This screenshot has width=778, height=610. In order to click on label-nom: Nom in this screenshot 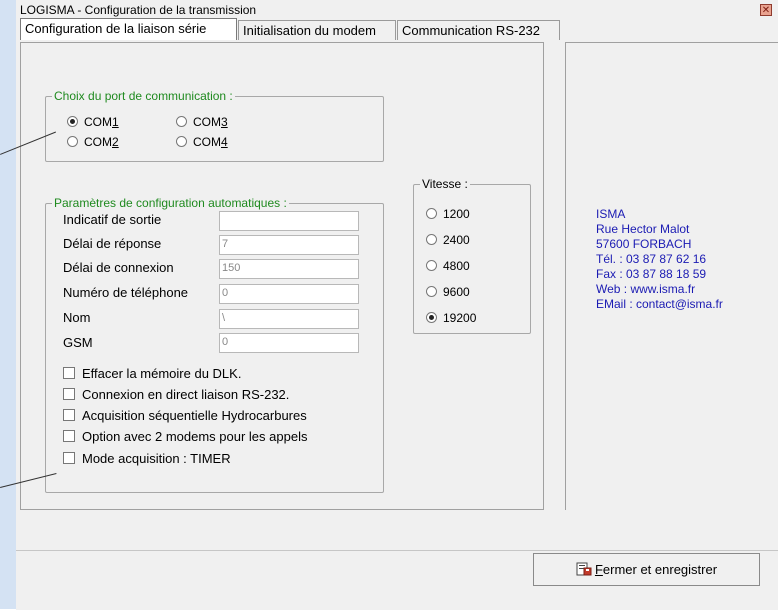, I will do `click(77, 317)`.